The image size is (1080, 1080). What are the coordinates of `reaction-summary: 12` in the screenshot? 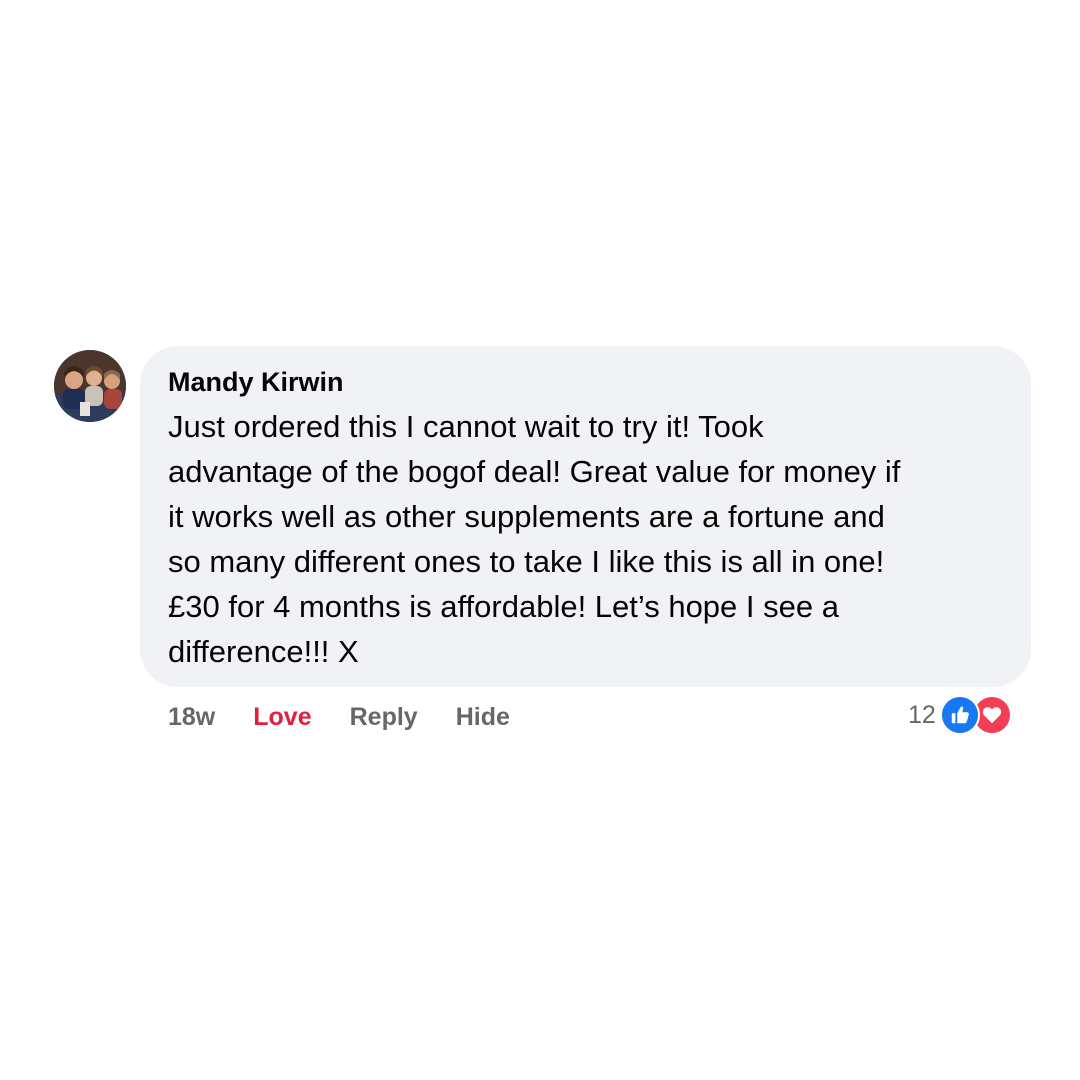 It's located at (960, 715).